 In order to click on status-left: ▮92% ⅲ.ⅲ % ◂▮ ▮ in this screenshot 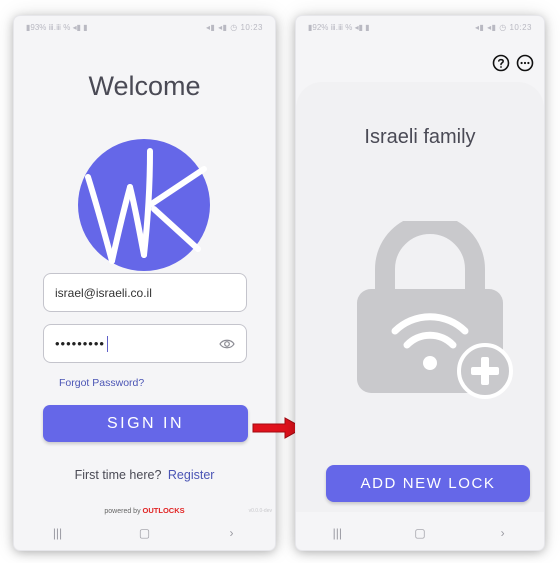, I will do `click(339, 27)`.